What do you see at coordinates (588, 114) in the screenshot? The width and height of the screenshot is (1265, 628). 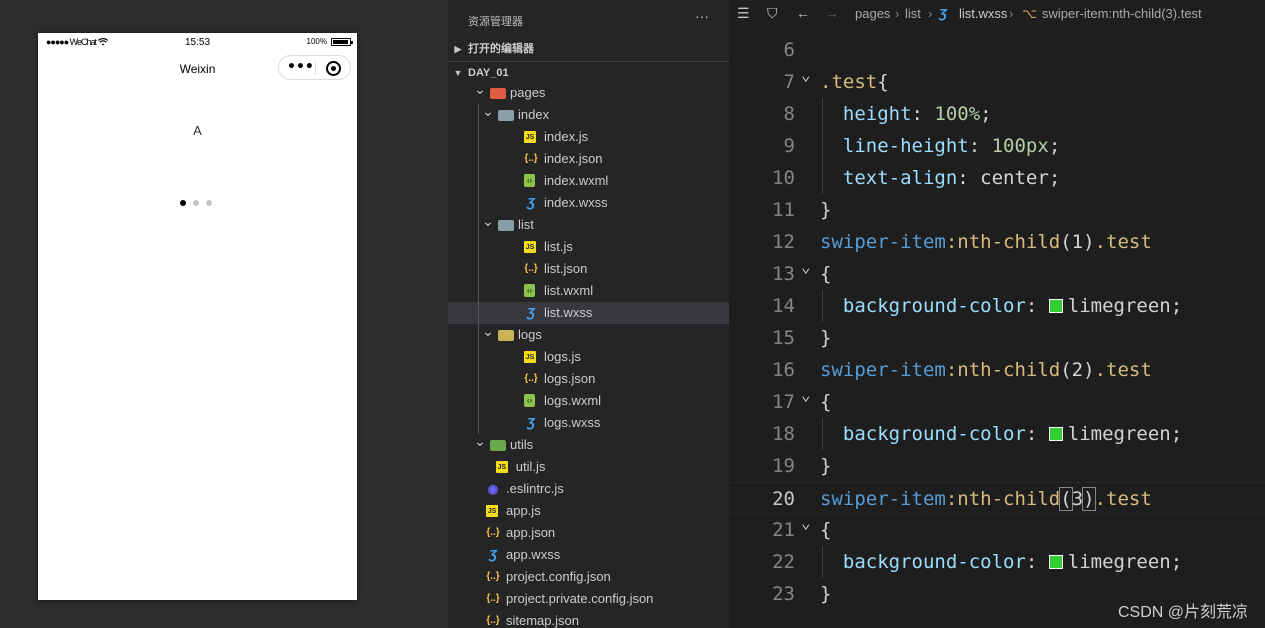 I see `tree-folder-index: ⌄ index` at bounding box center [588, 114].